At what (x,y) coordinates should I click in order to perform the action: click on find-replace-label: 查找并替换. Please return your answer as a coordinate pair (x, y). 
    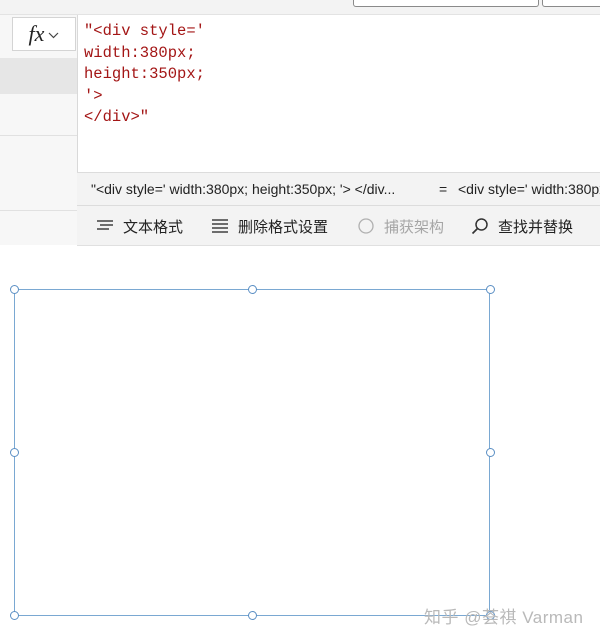
    Looking at the image, I should click on (536, 227).